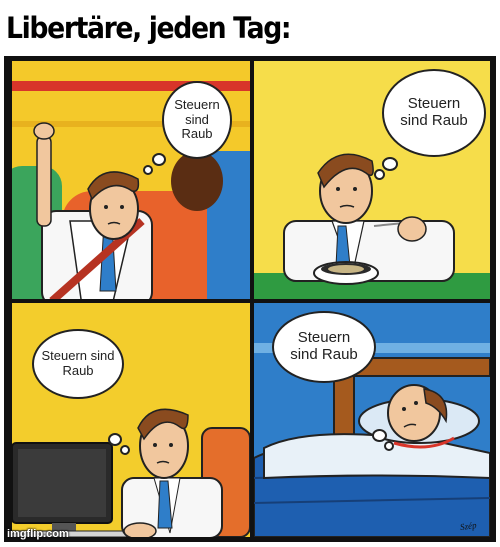 The height and width of the screenshot is (547, 500). Describe the element at coordinates (197, 120) in the screenshot. I see `thought-bubble-commute: Steuern sind Raub` at that location.